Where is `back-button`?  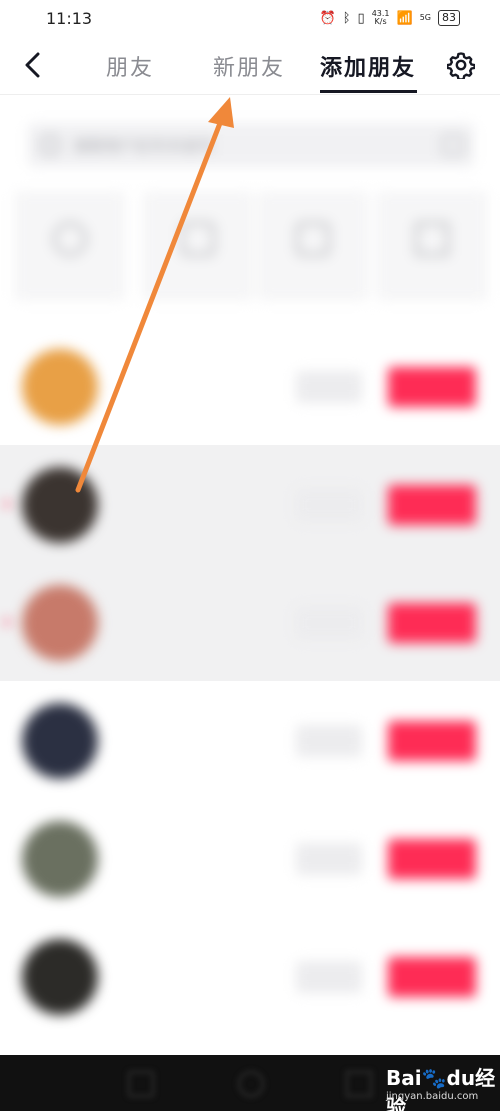
back-button is located at coordinates (33, 65).